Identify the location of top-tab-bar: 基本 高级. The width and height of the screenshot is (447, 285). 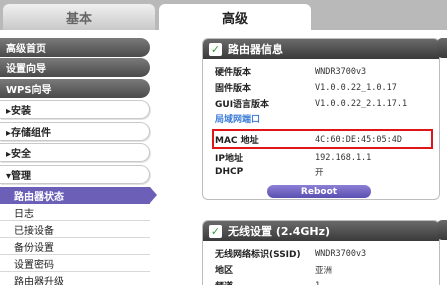
(223, 15).